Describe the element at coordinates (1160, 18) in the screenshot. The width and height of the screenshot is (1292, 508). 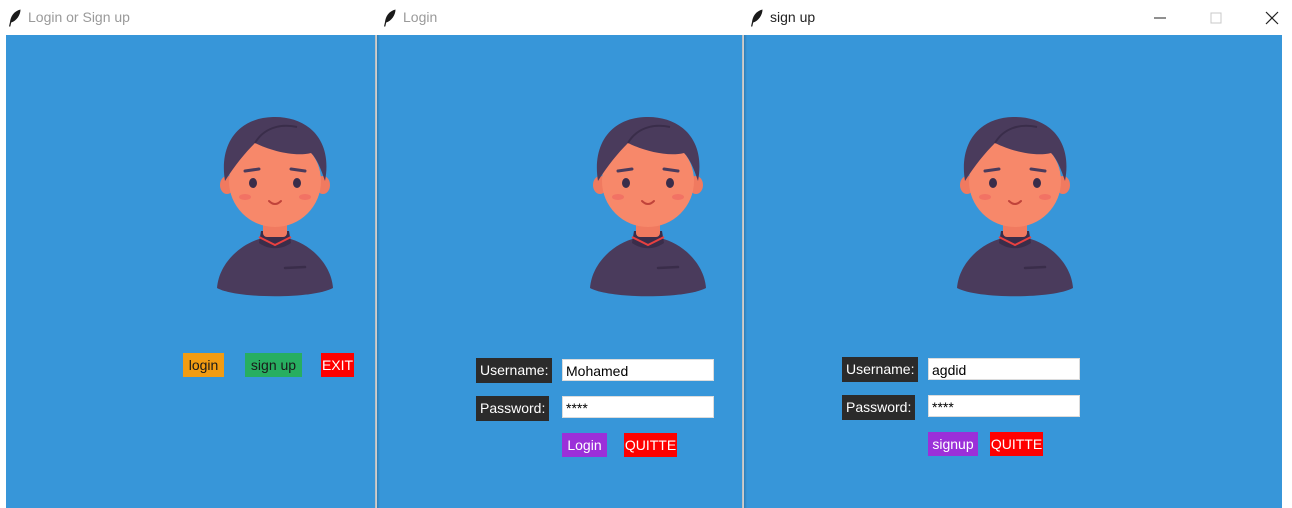
I see `minimize-icon` at that location.